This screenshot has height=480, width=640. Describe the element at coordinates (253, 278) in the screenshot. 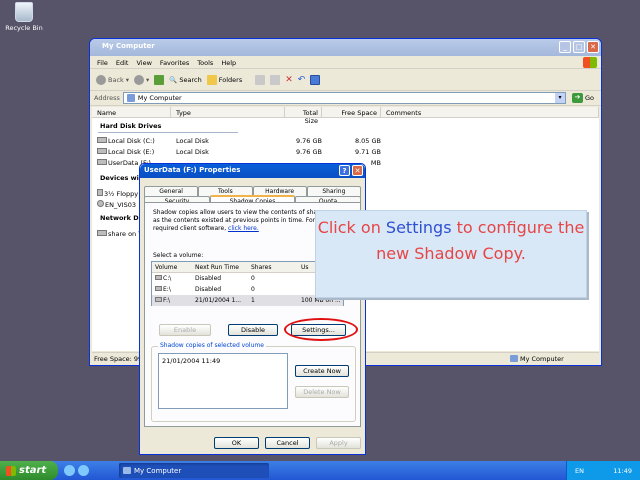

I see `volume-shares: 0` at that location.